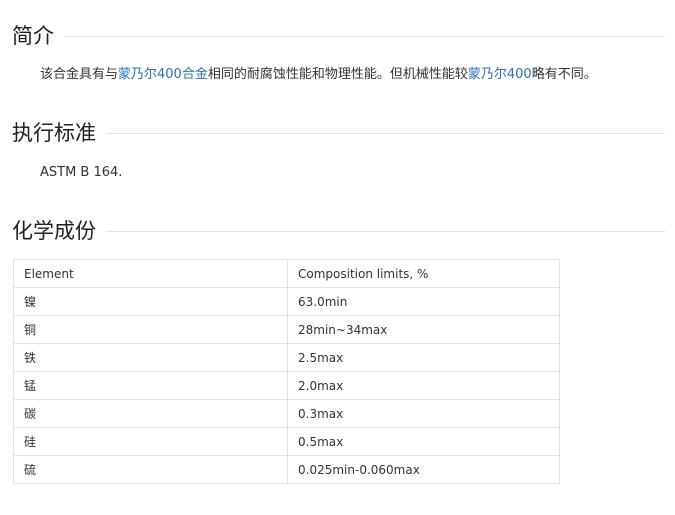 The width and height of the screenshot is (675, 515). I want to click on composition-heading-rule, so click(385, 231).